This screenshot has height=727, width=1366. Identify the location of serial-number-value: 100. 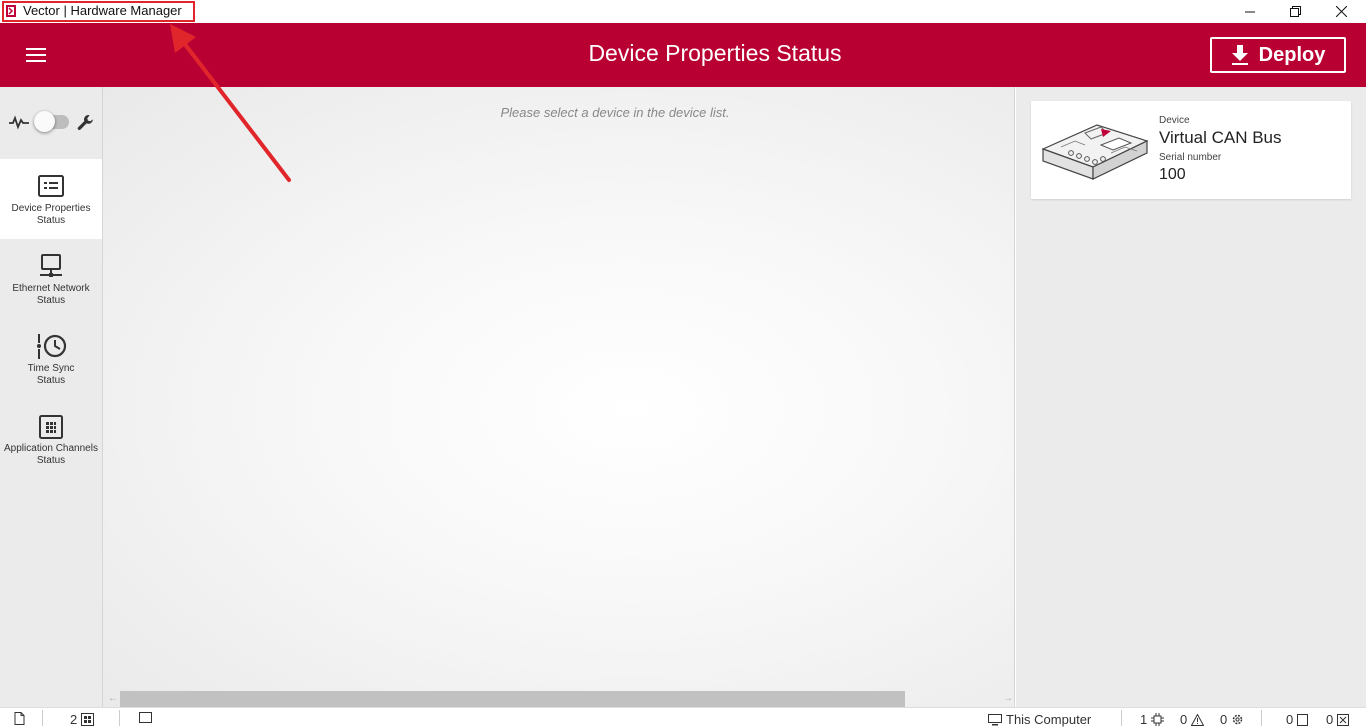
(1172, 174).